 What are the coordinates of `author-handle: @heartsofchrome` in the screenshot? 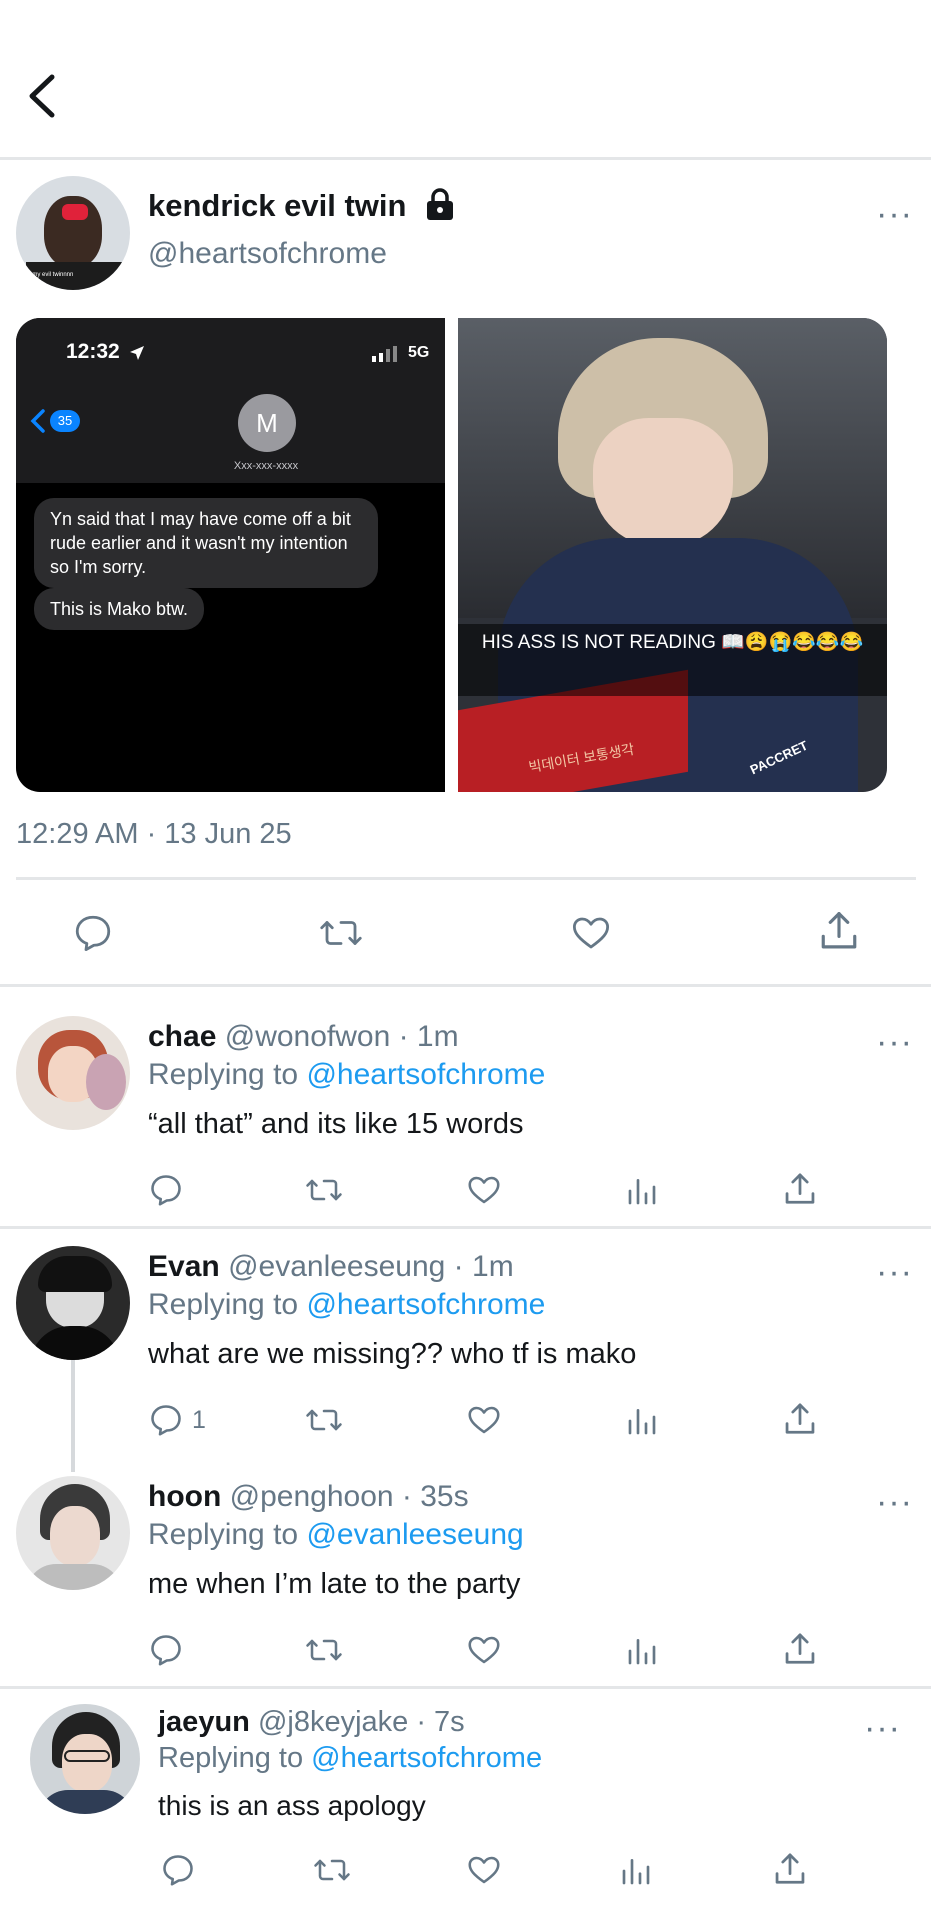 It's located at (267, 254).